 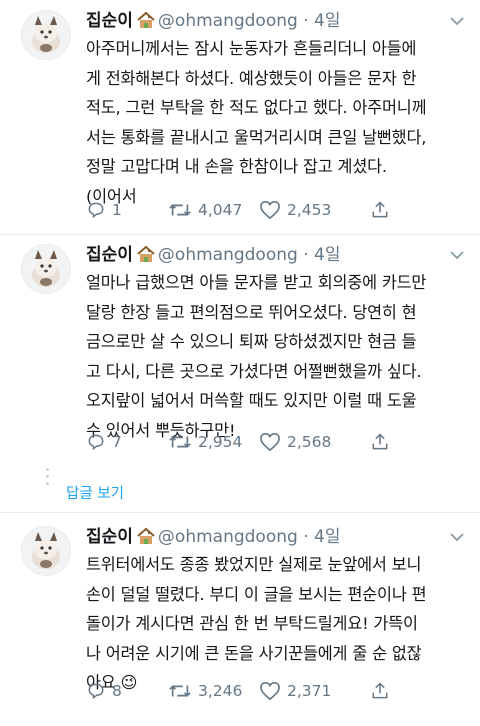 I want to click on reply-count: 7, so click(x=117, y=442).